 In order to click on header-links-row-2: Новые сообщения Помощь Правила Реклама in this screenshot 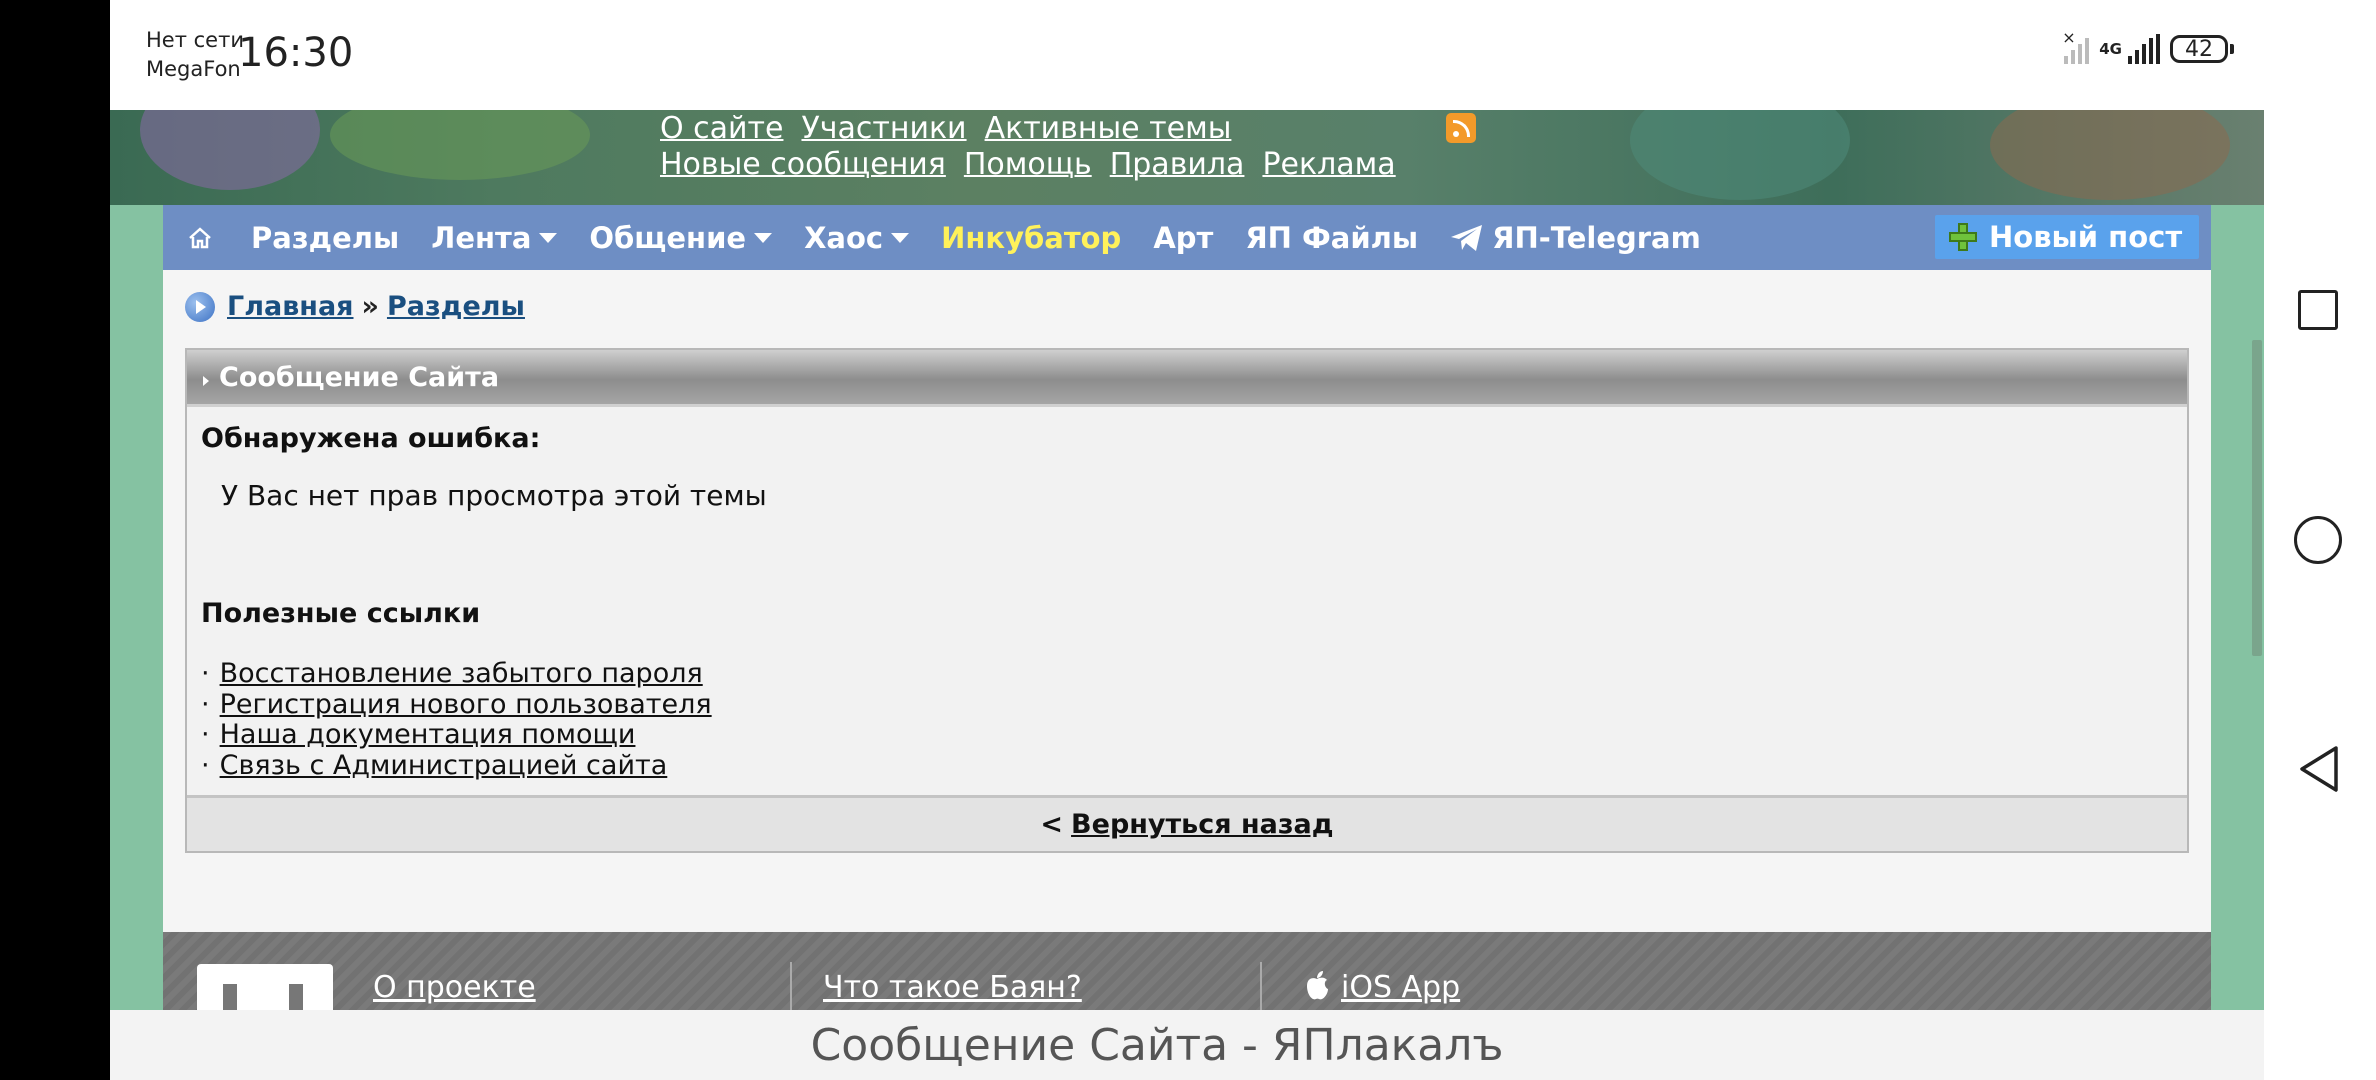, I will do `click(1028, 164)`.